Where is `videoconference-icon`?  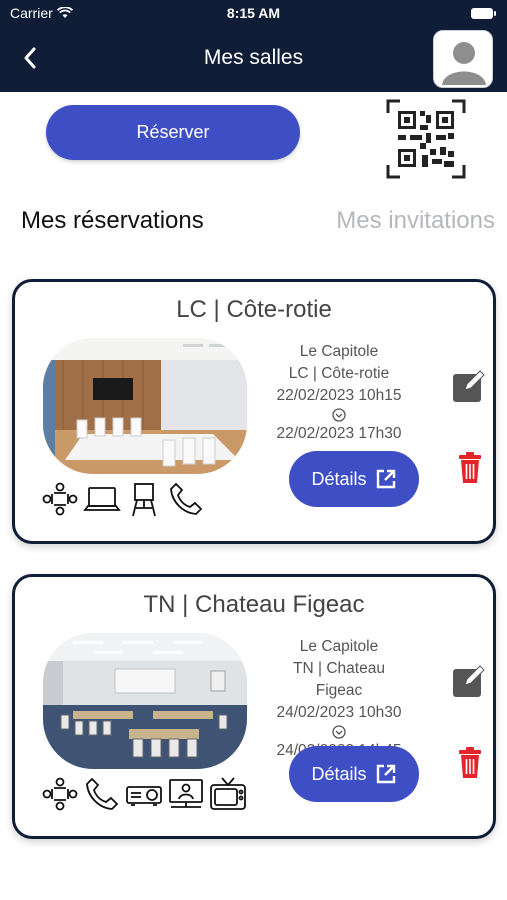
videoconference-icon is located at coordinates (186, 794).